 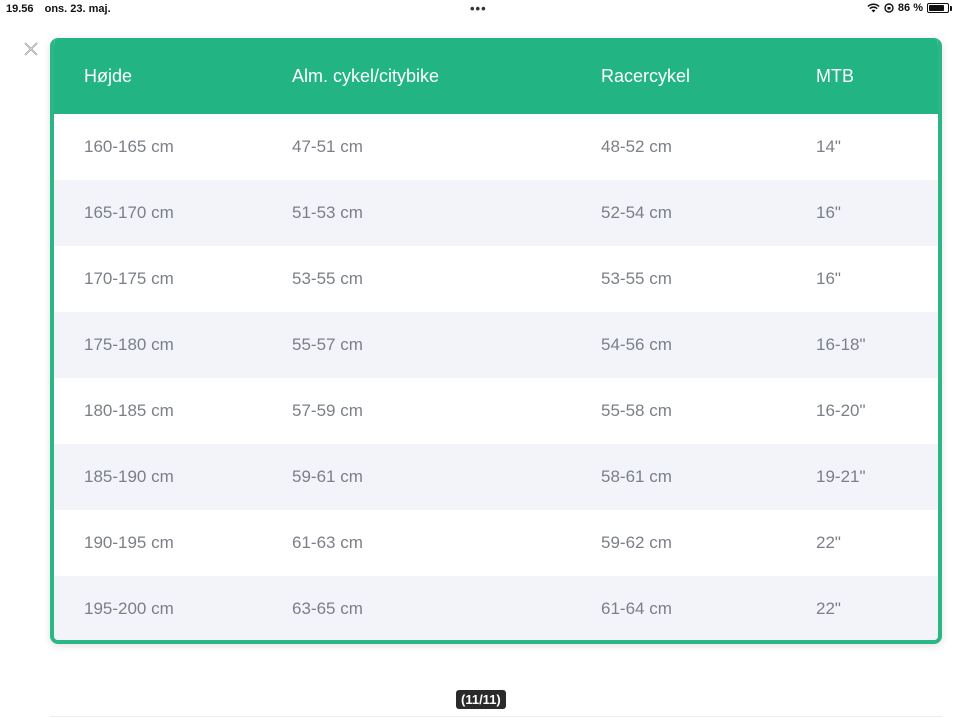 I want to click on table-cell: 59-61 cm, so click(x=327, y=476).